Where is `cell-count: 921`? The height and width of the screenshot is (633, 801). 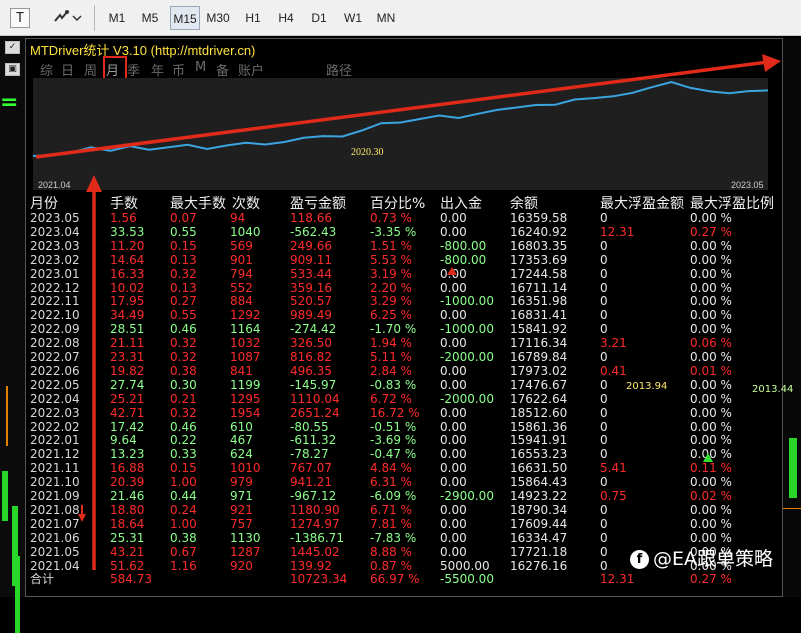 cell-count: 921 is located at coordinates (241, 509).